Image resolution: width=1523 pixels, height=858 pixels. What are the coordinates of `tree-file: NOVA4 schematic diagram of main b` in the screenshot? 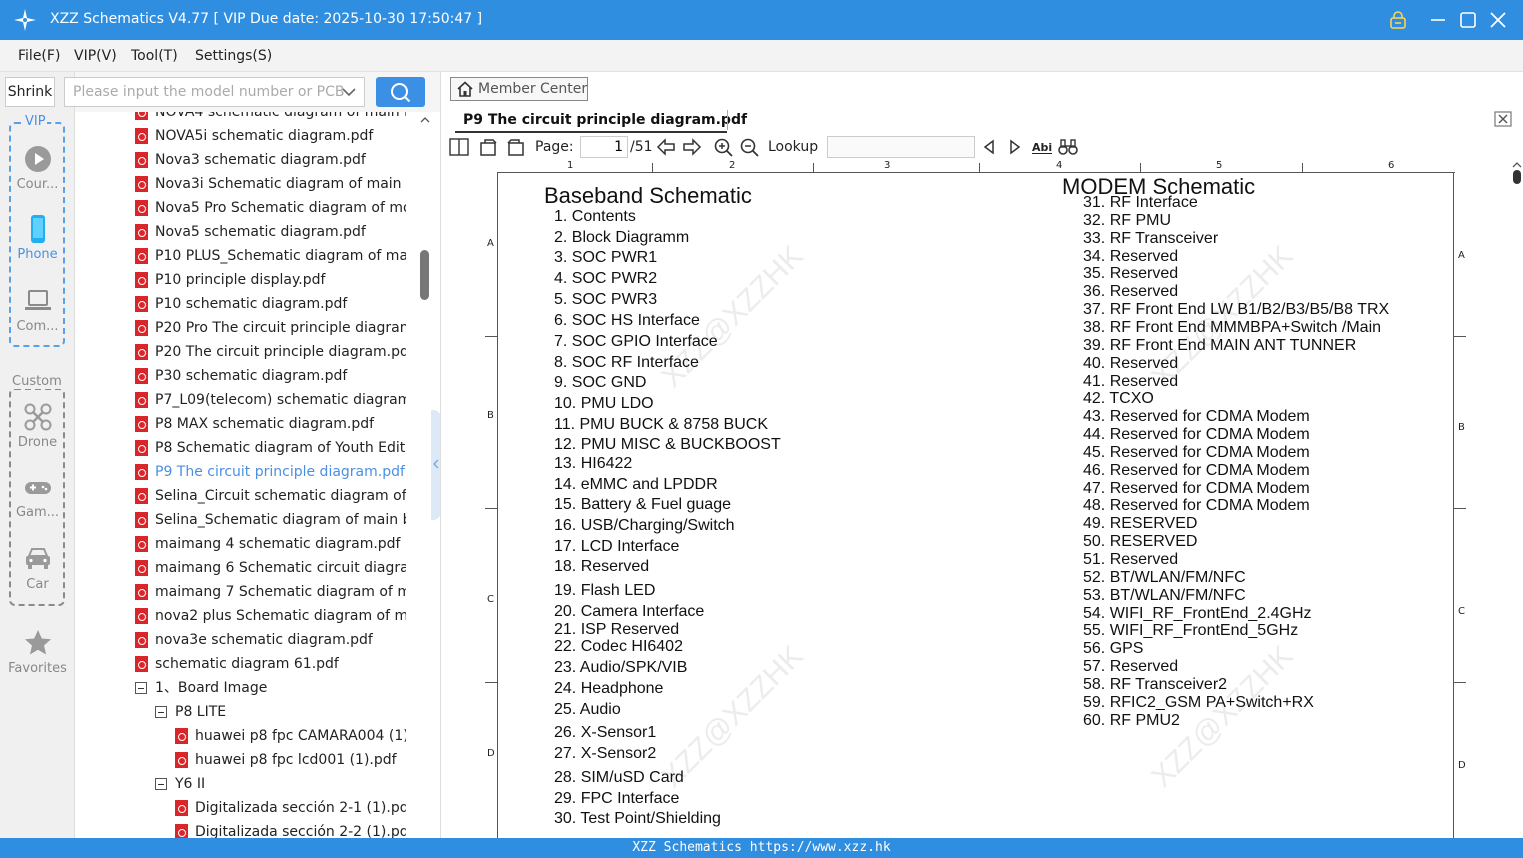 It's located at (240, 118).